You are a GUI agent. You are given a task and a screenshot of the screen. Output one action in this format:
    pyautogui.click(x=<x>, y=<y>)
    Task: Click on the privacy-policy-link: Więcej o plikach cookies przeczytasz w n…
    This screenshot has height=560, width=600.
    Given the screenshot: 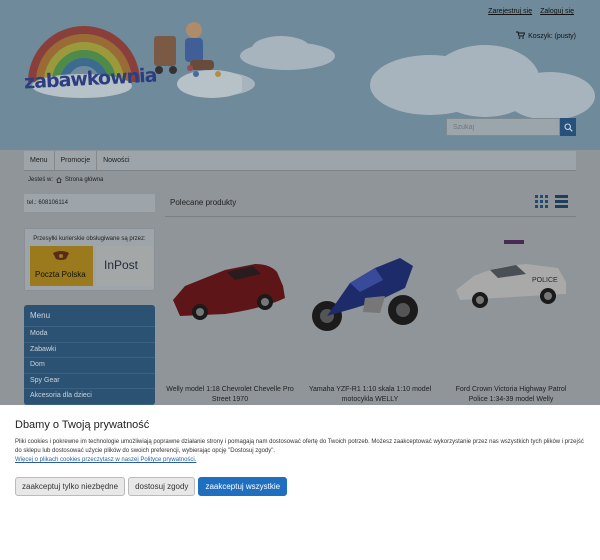 What is the action you would take?
    pyautogui.click(x=300, y=460)
    